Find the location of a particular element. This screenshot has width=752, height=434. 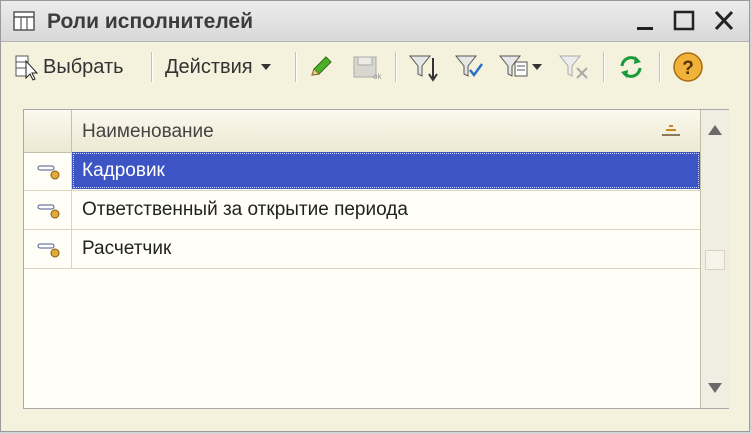

help-icon: ? is located at coordinates (688, 67).